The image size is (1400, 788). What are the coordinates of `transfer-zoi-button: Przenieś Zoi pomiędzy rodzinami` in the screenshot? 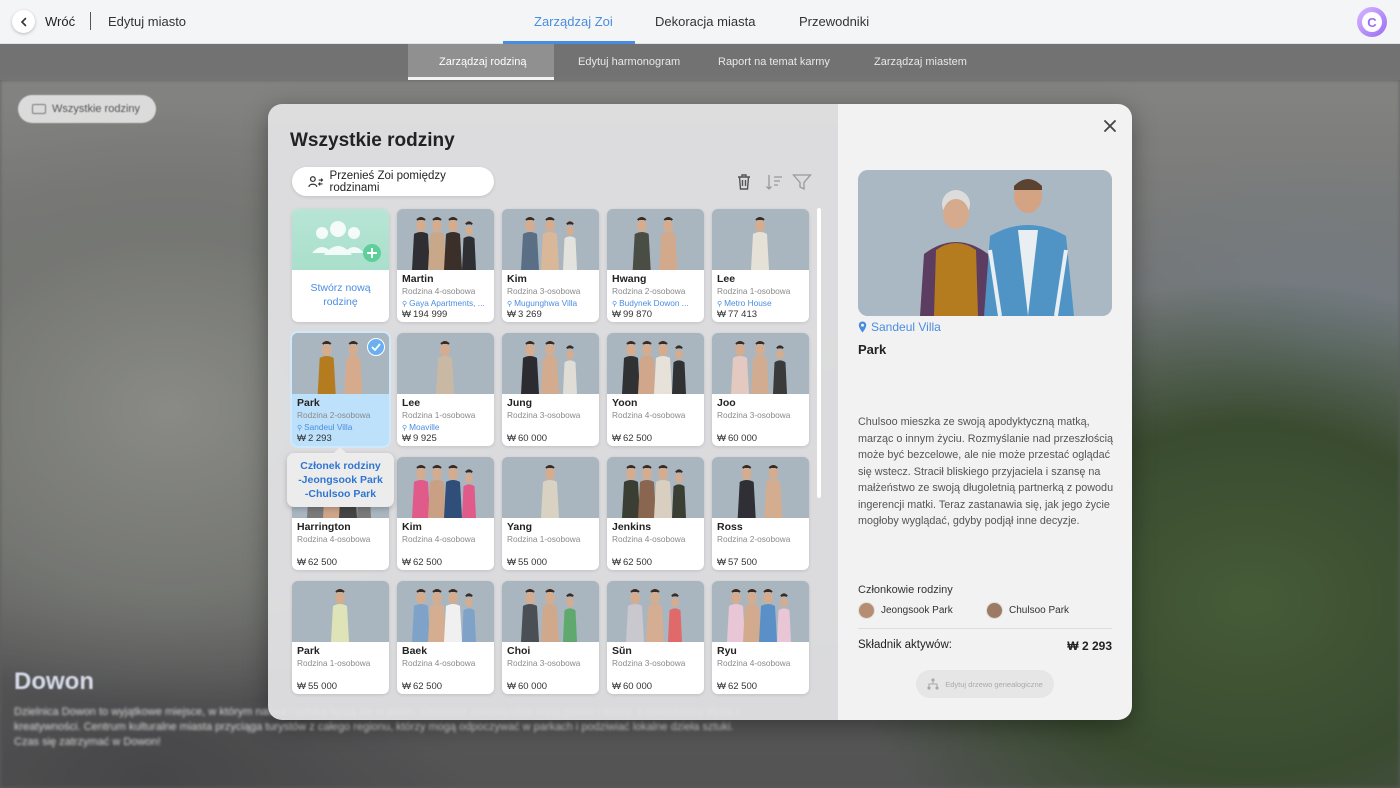 It's located at (393, 181).